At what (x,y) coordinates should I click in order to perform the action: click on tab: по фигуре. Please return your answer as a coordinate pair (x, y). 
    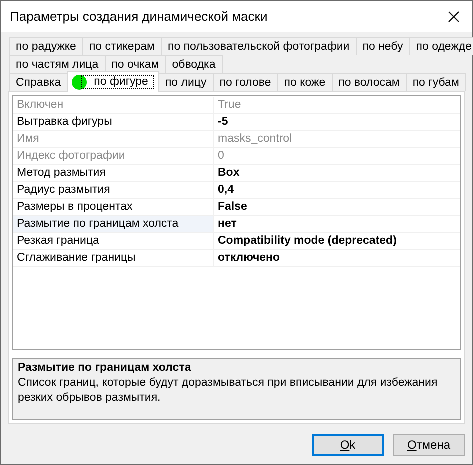
    Looking at the image, I should click on (113, 81).